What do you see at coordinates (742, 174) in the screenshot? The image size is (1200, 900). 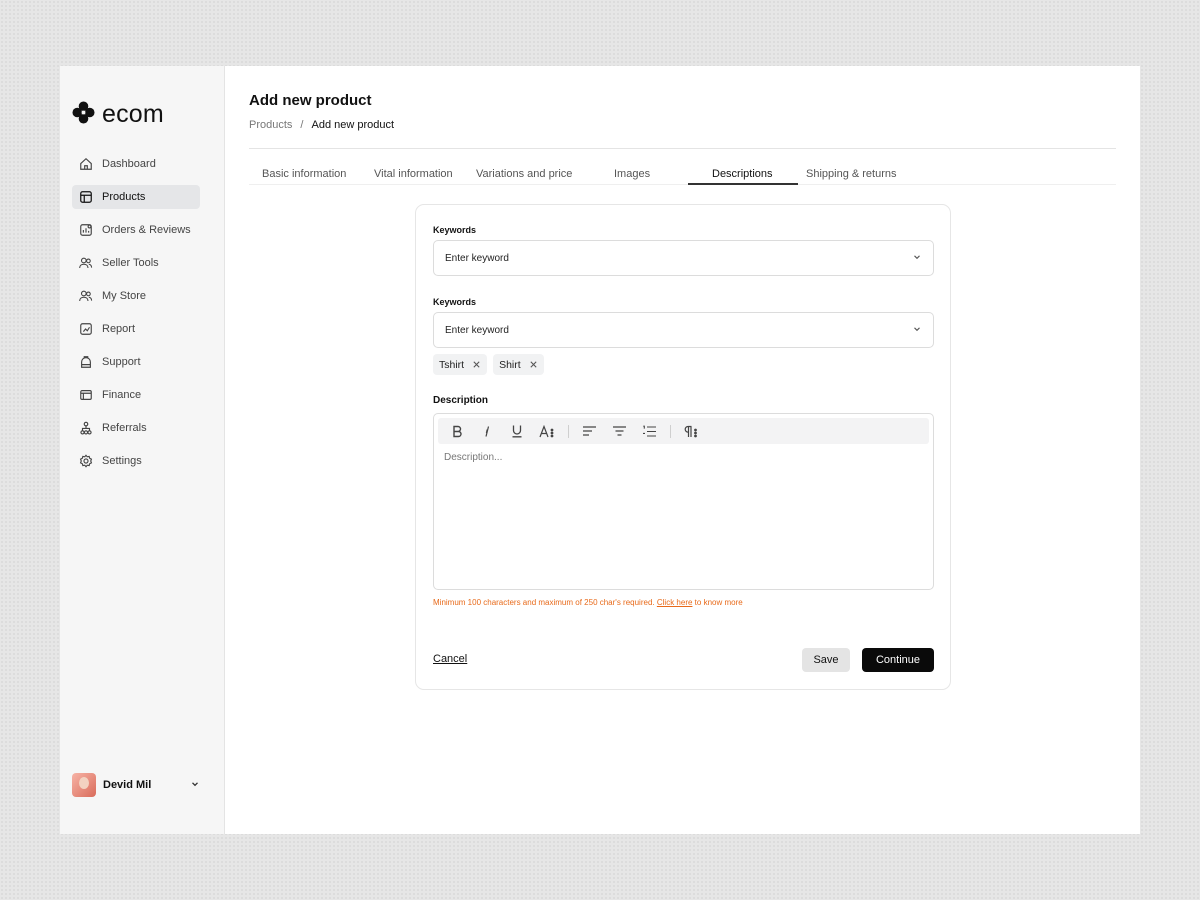 I see `tab-descriptions: Descriptions` at bounding box center [742, 174].